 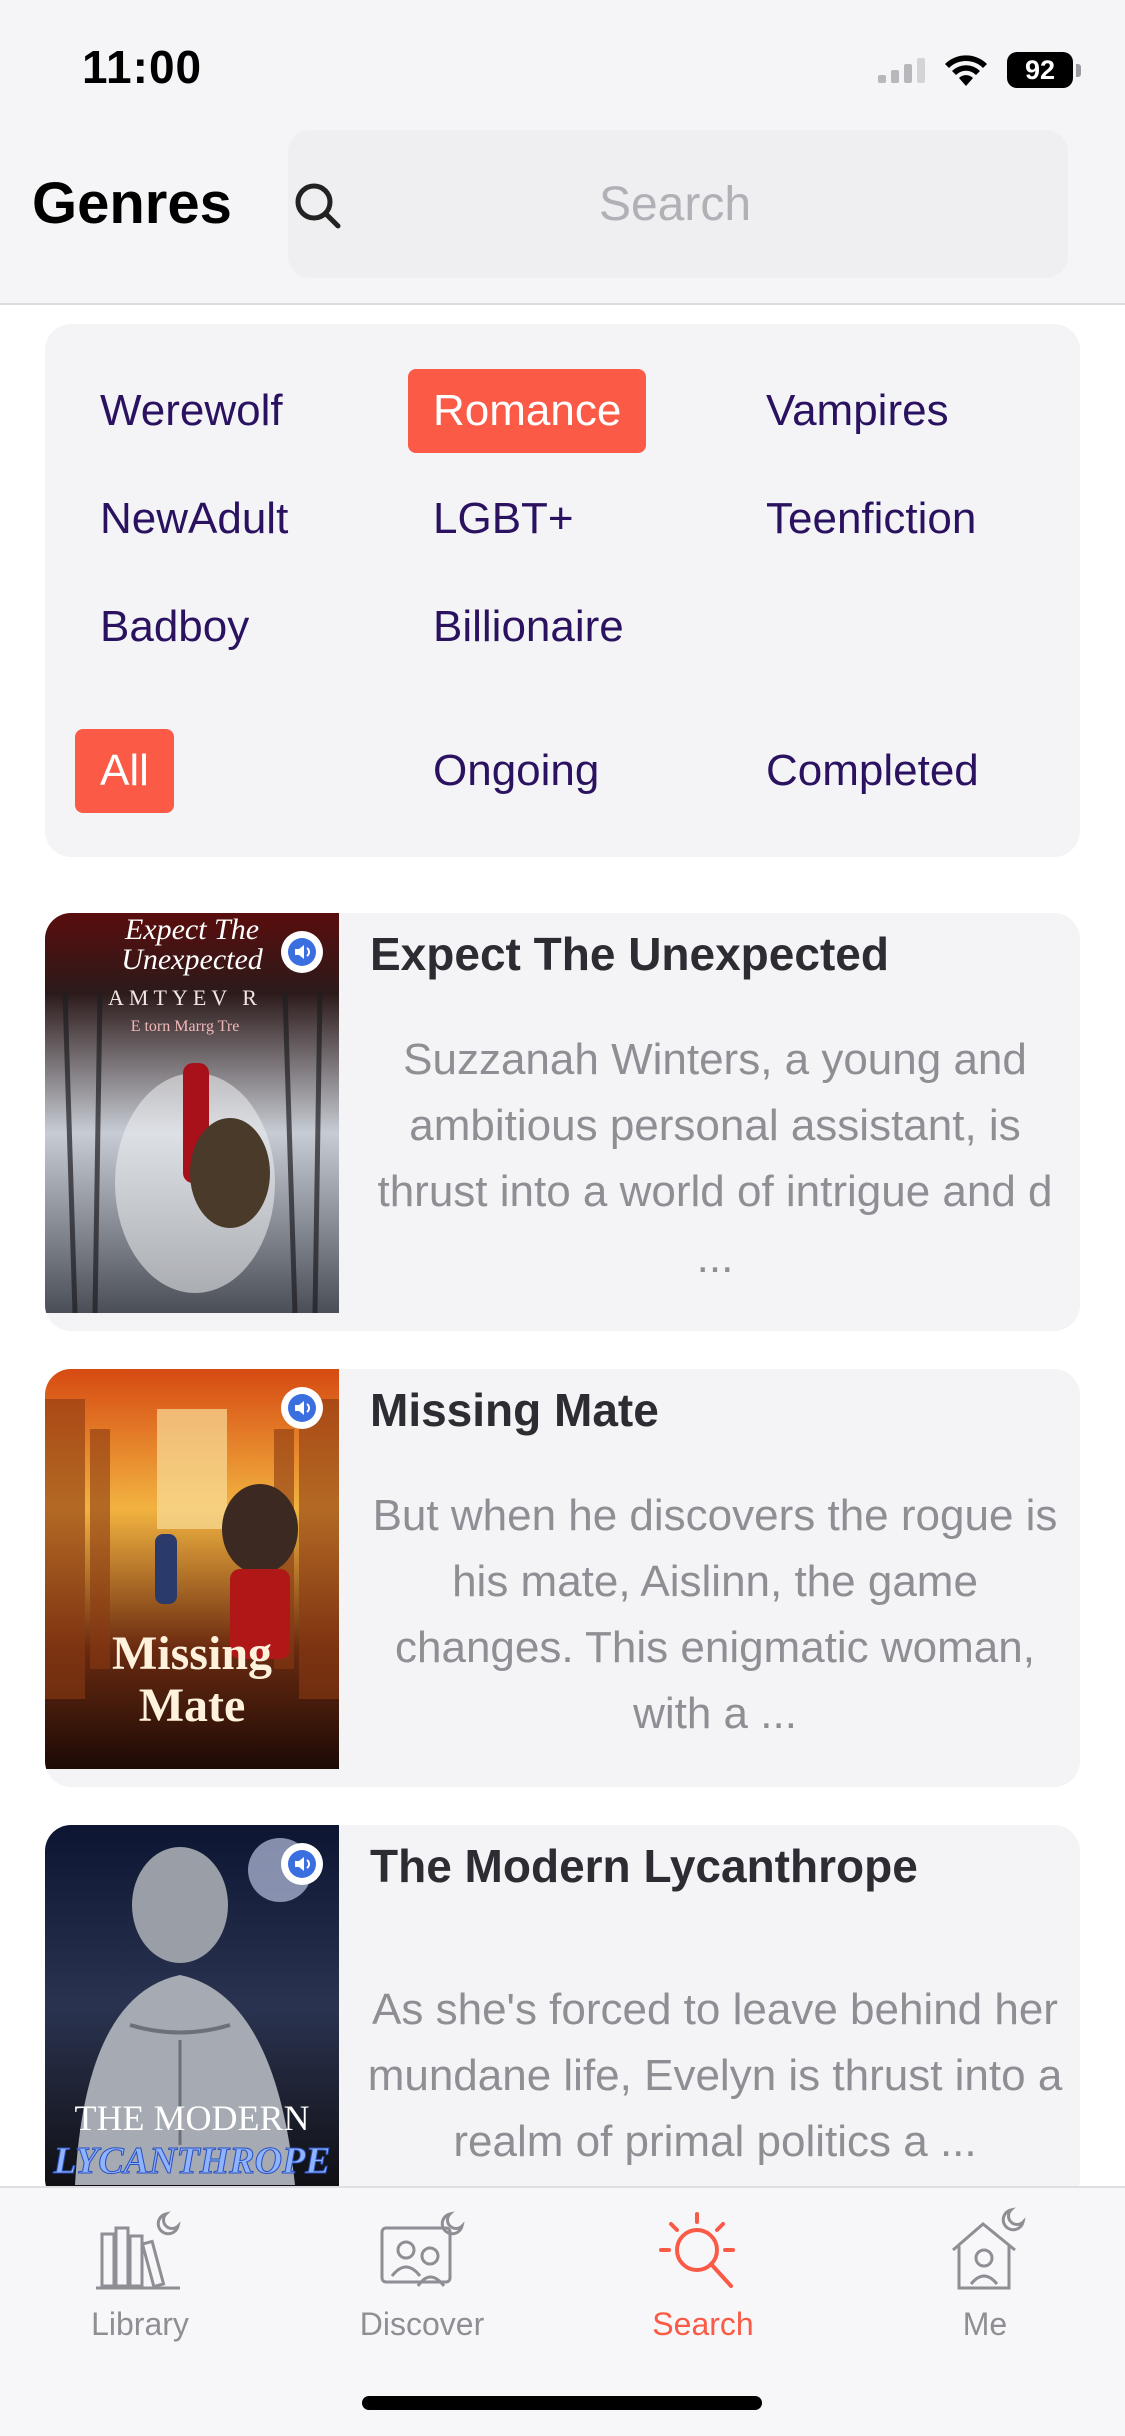 What do you see at coordinates (192, 1705) in the screenshot?
I see `cover-title-line: Mate` at bounding box center [192, 1705].